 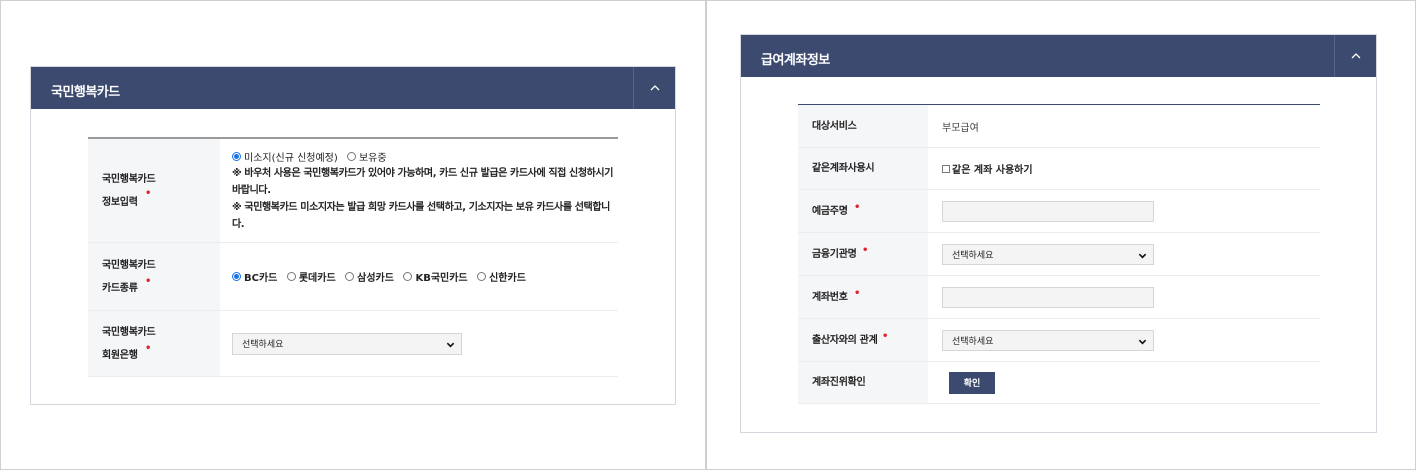 What do you see at coordinates (1124, 382) in the screenshot?
I see `row-value: 확인` at bounding box center [1124, 382].